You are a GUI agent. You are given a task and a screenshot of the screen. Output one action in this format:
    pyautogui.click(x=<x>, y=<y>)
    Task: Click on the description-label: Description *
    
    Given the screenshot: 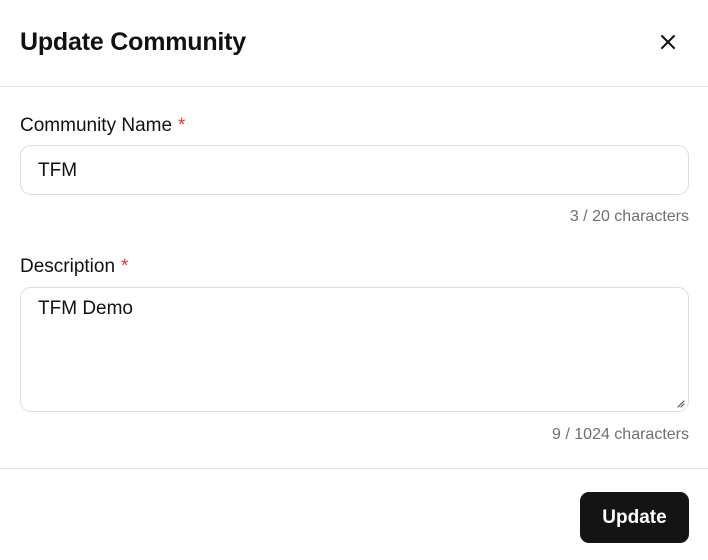 What is the action you would take?
    pyautogui.click(x=74, y=267)
    